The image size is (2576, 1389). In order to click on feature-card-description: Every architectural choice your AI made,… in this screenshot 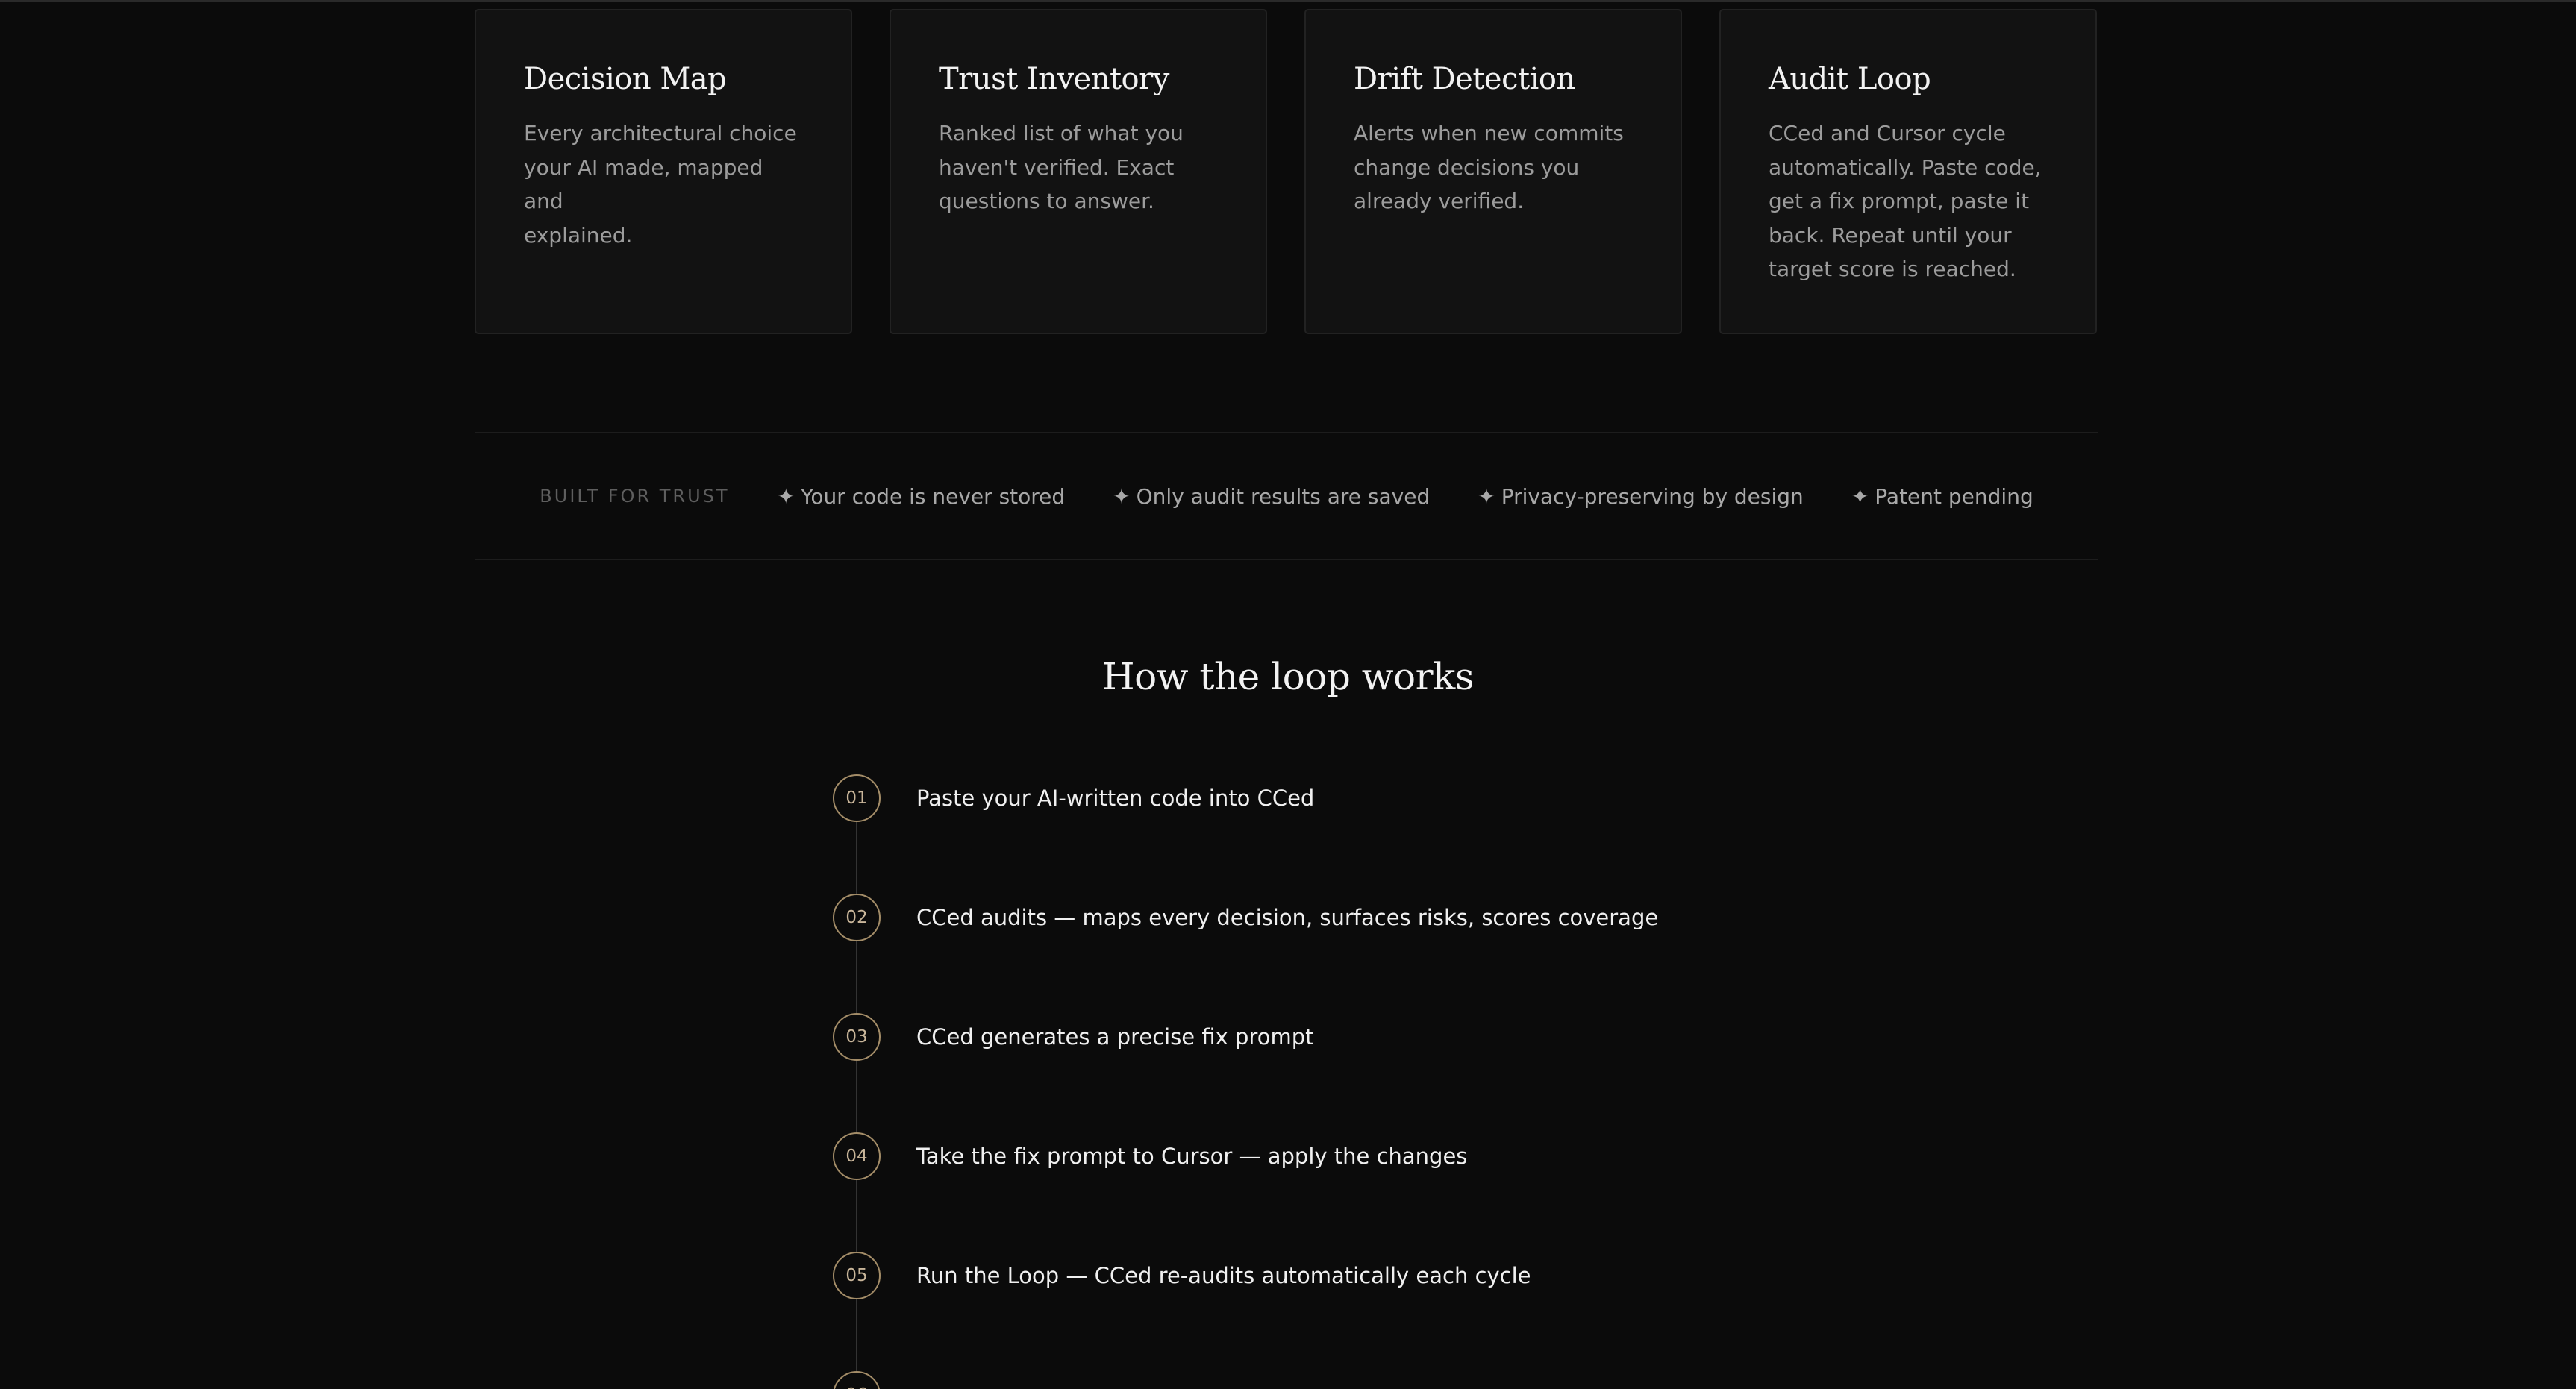, I will do `click(660, 184)`.